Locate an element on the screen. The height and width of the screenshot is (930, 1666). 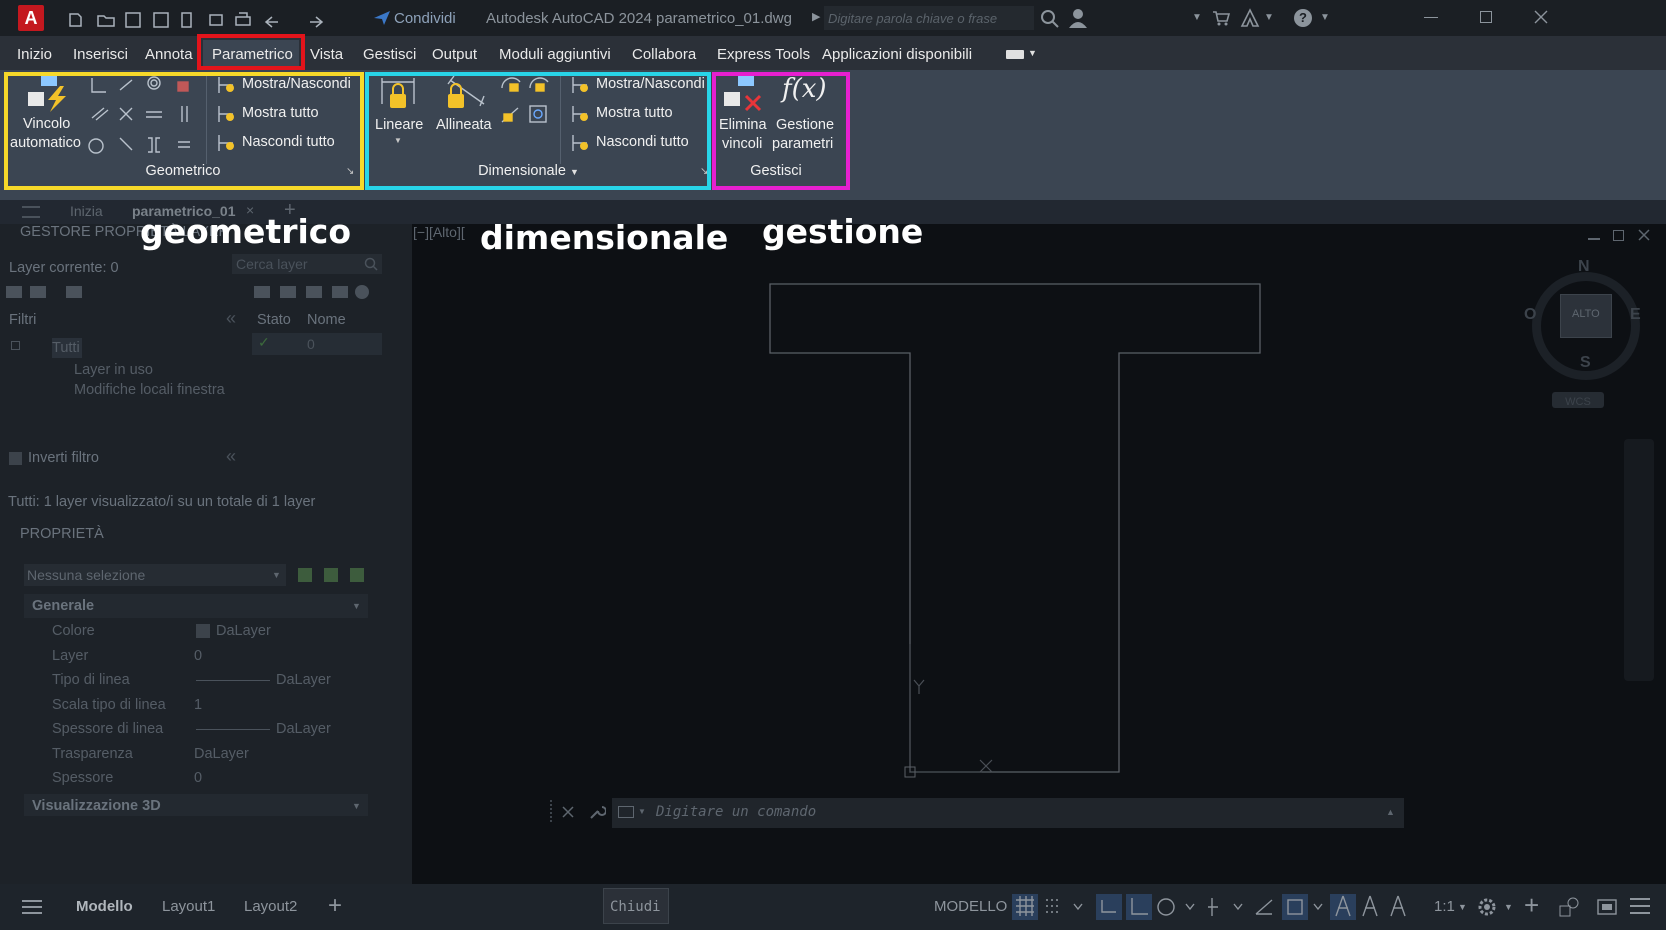
tree-collapse-icon is located at coordinates (15, 345).